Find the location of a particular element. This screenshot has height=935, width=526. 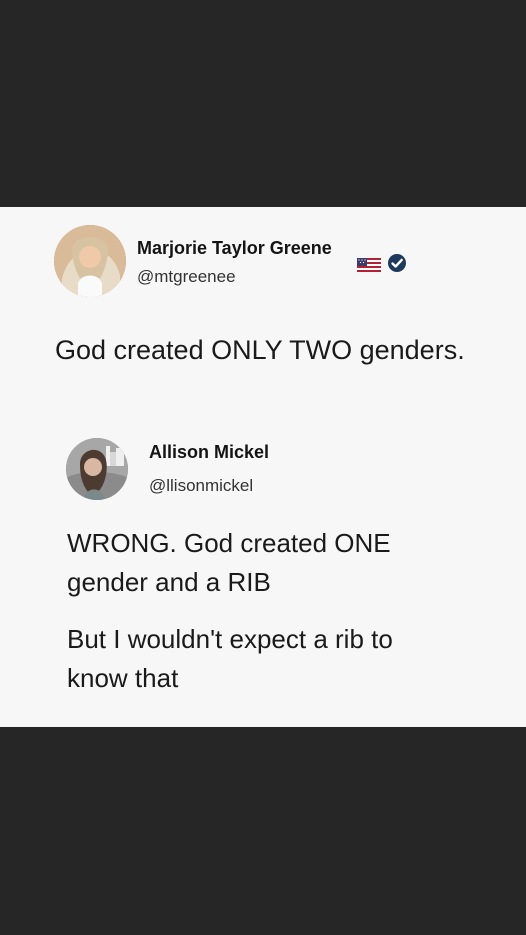

tweet-text: God created ONLY TWO genders. is located at coordinates (260, 350).